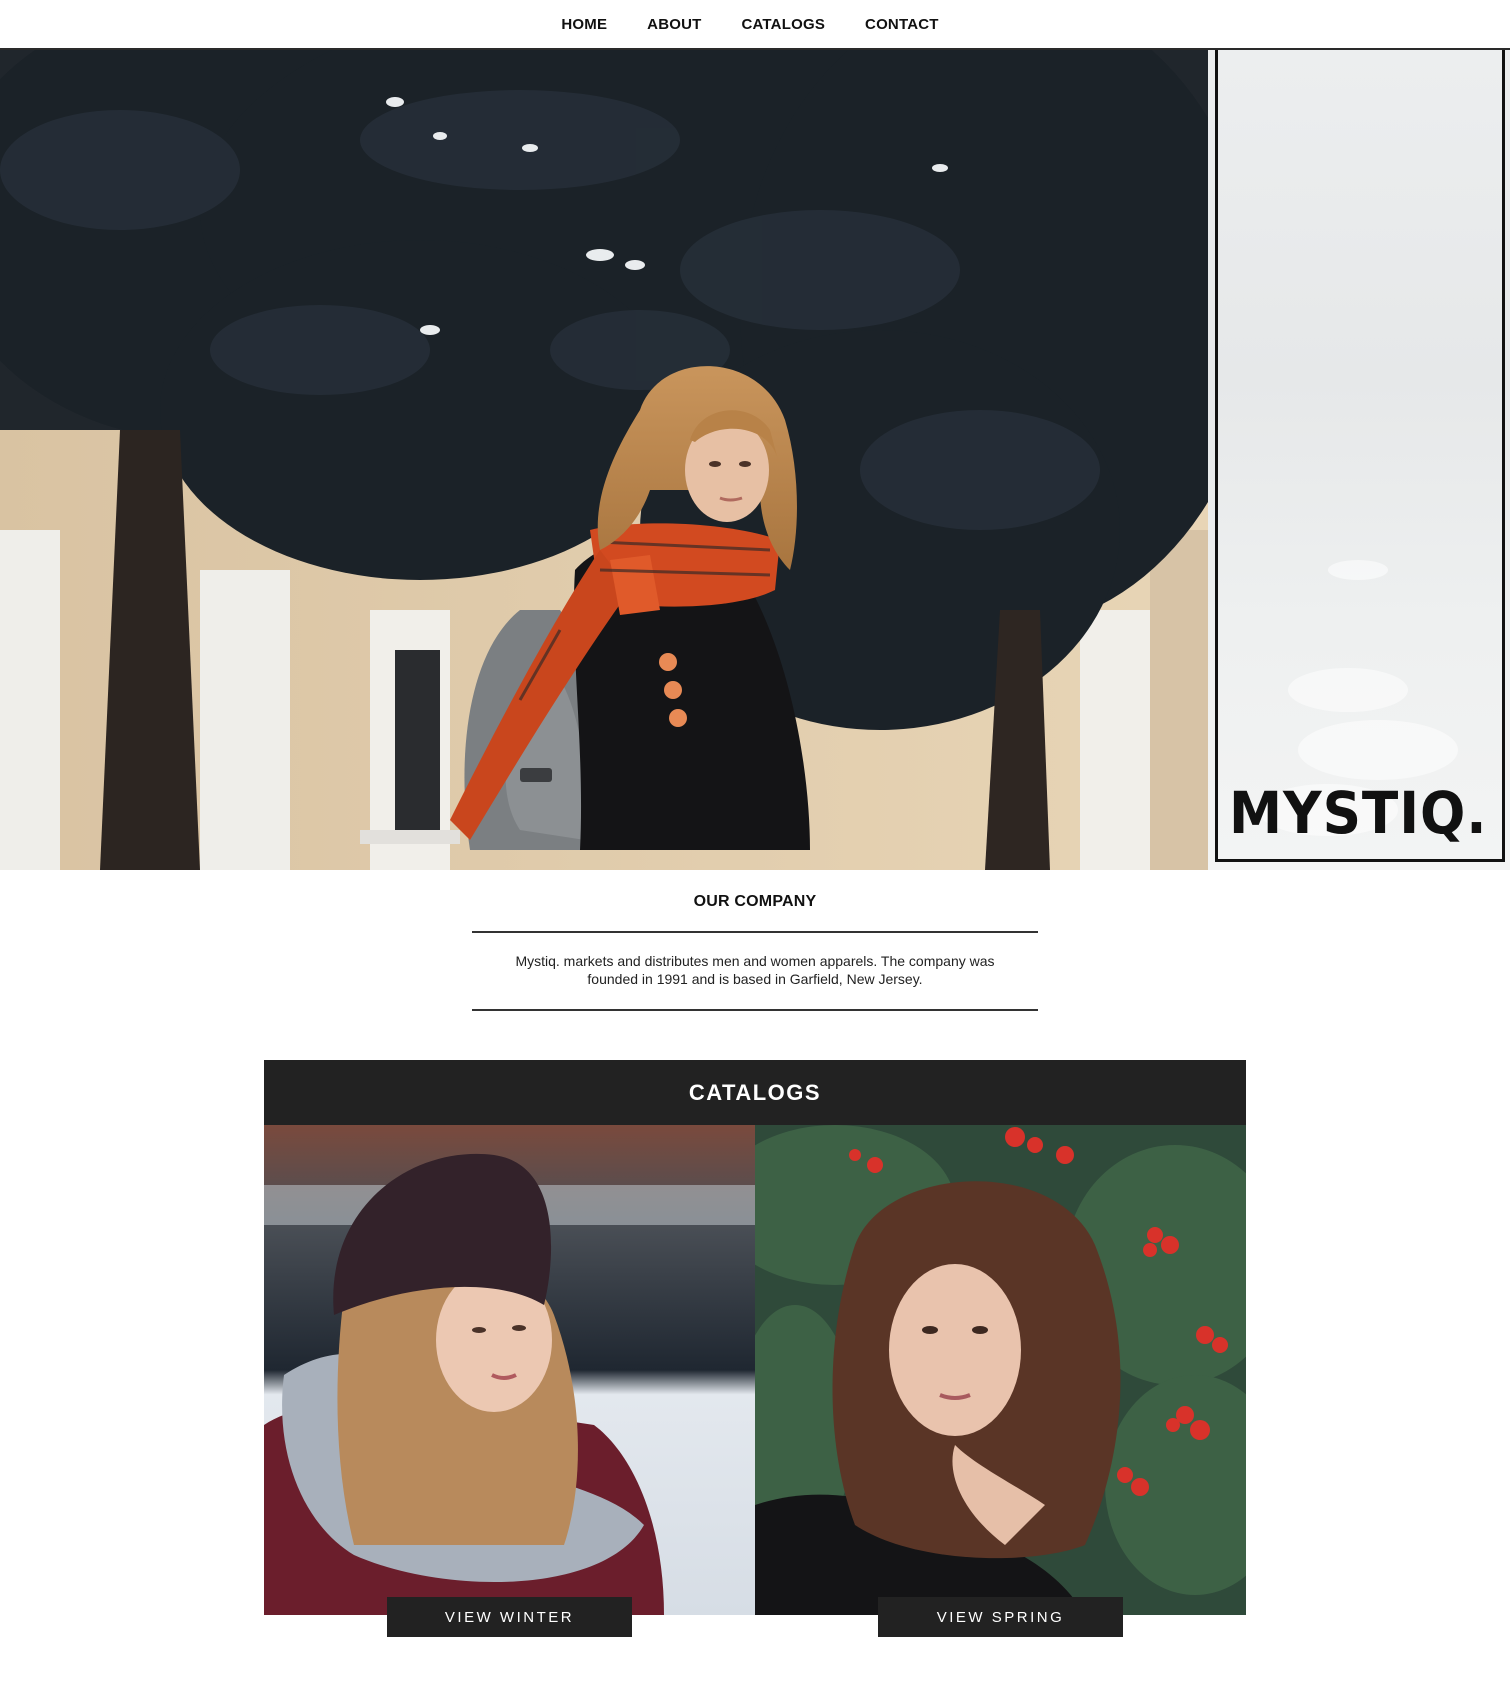  Describe the element at coordinates (1360, 456) in the screenshot. I see `hero-brand-frame` at that location.